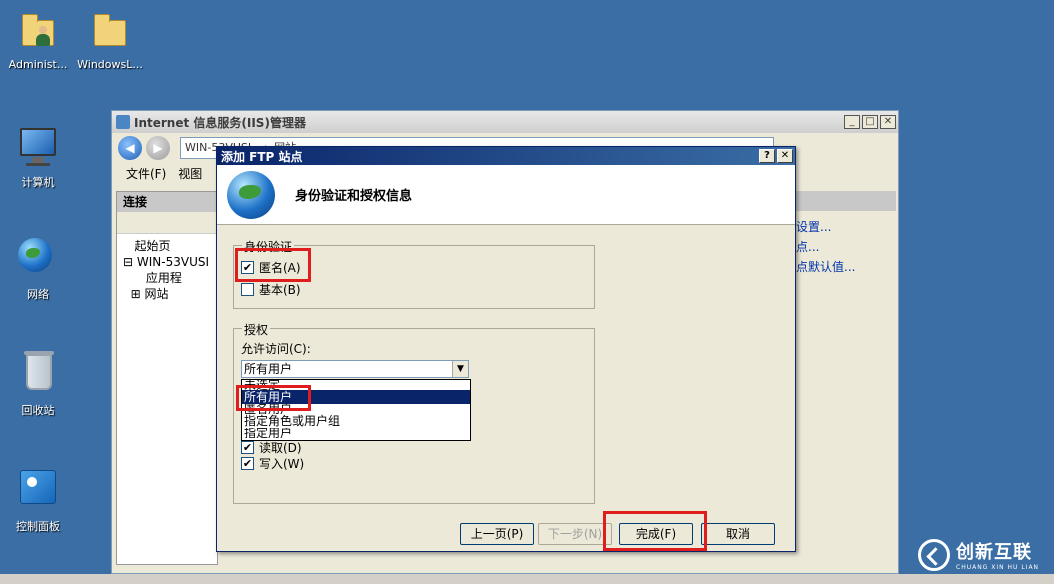 The image size is (1054, 584). Describe the element at coordinates (354, 196) in the screenshot. I see `dialog-heading: 身份验证和授权信息` at that location.